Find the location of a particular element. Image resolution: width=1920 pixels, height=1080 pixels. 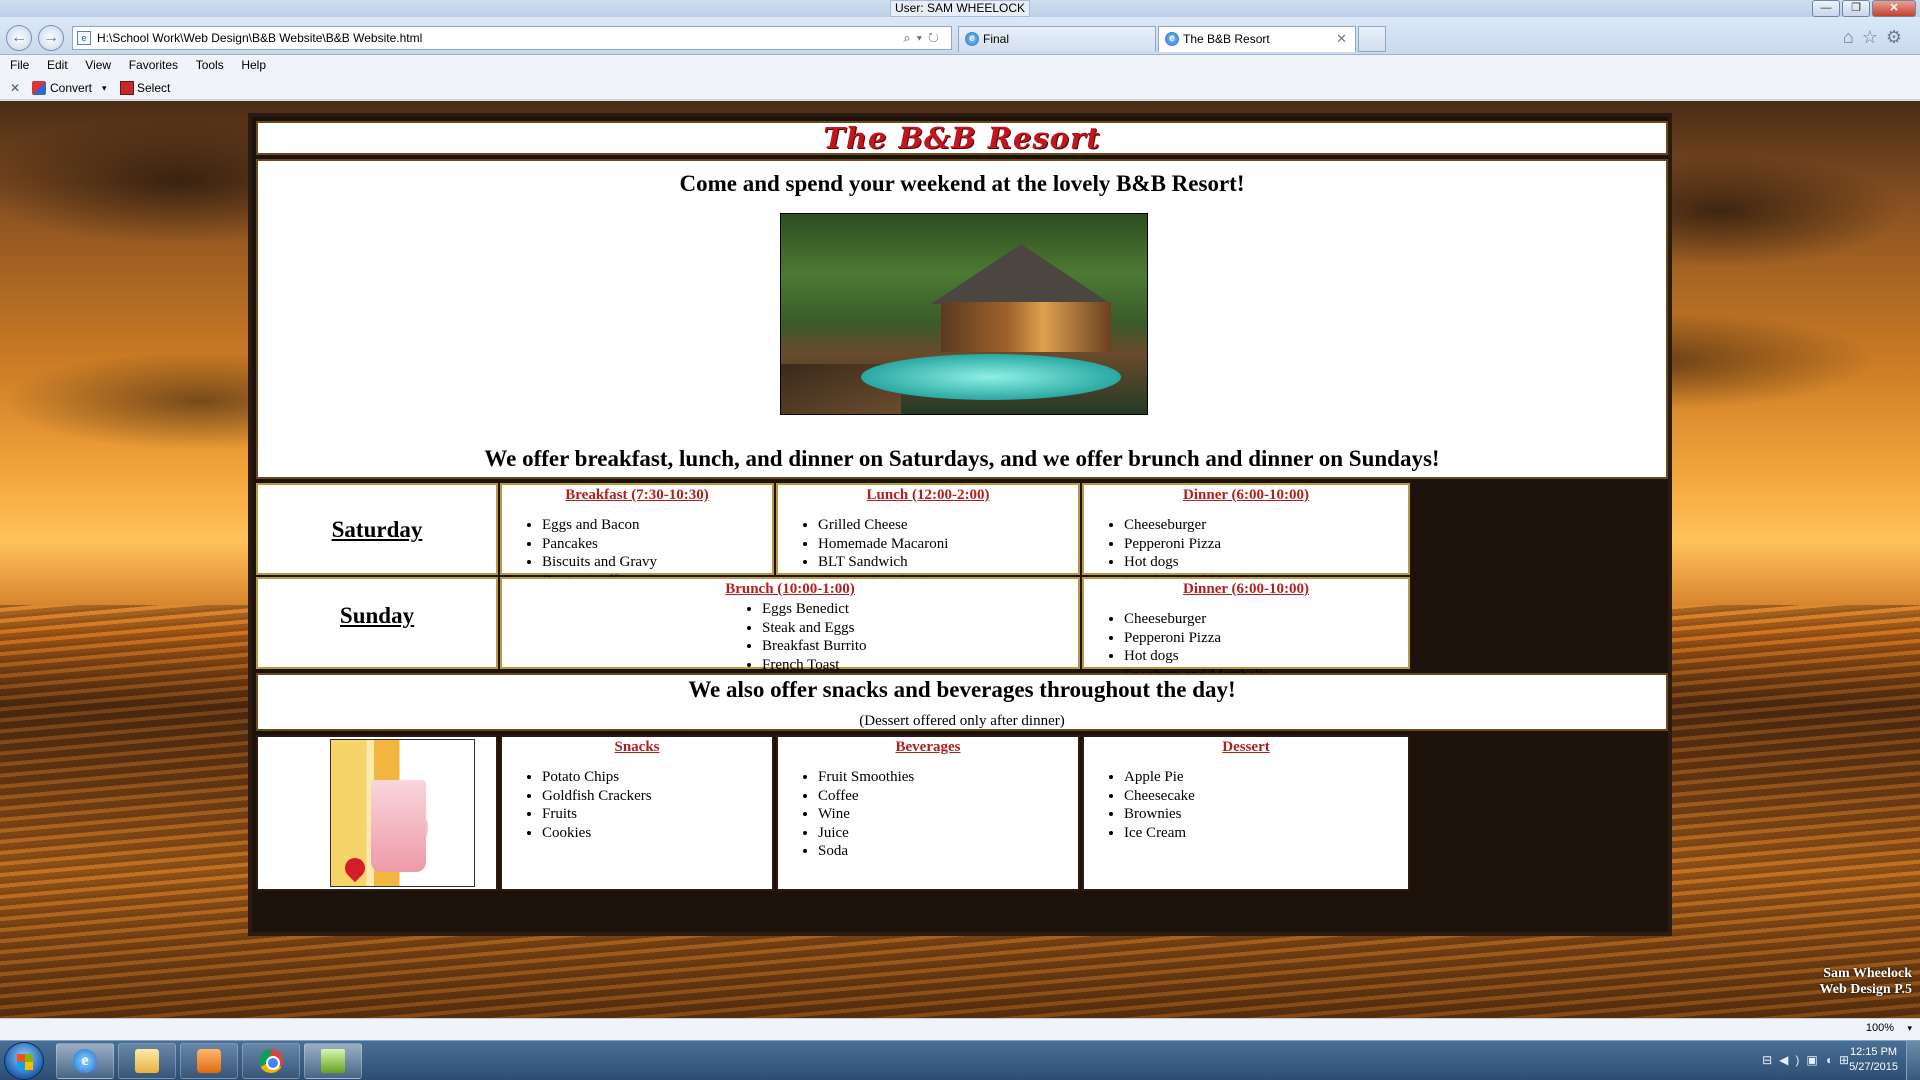

lunch-heading: Lunch (12:00-2:00) is located at coordinates (928, 495).